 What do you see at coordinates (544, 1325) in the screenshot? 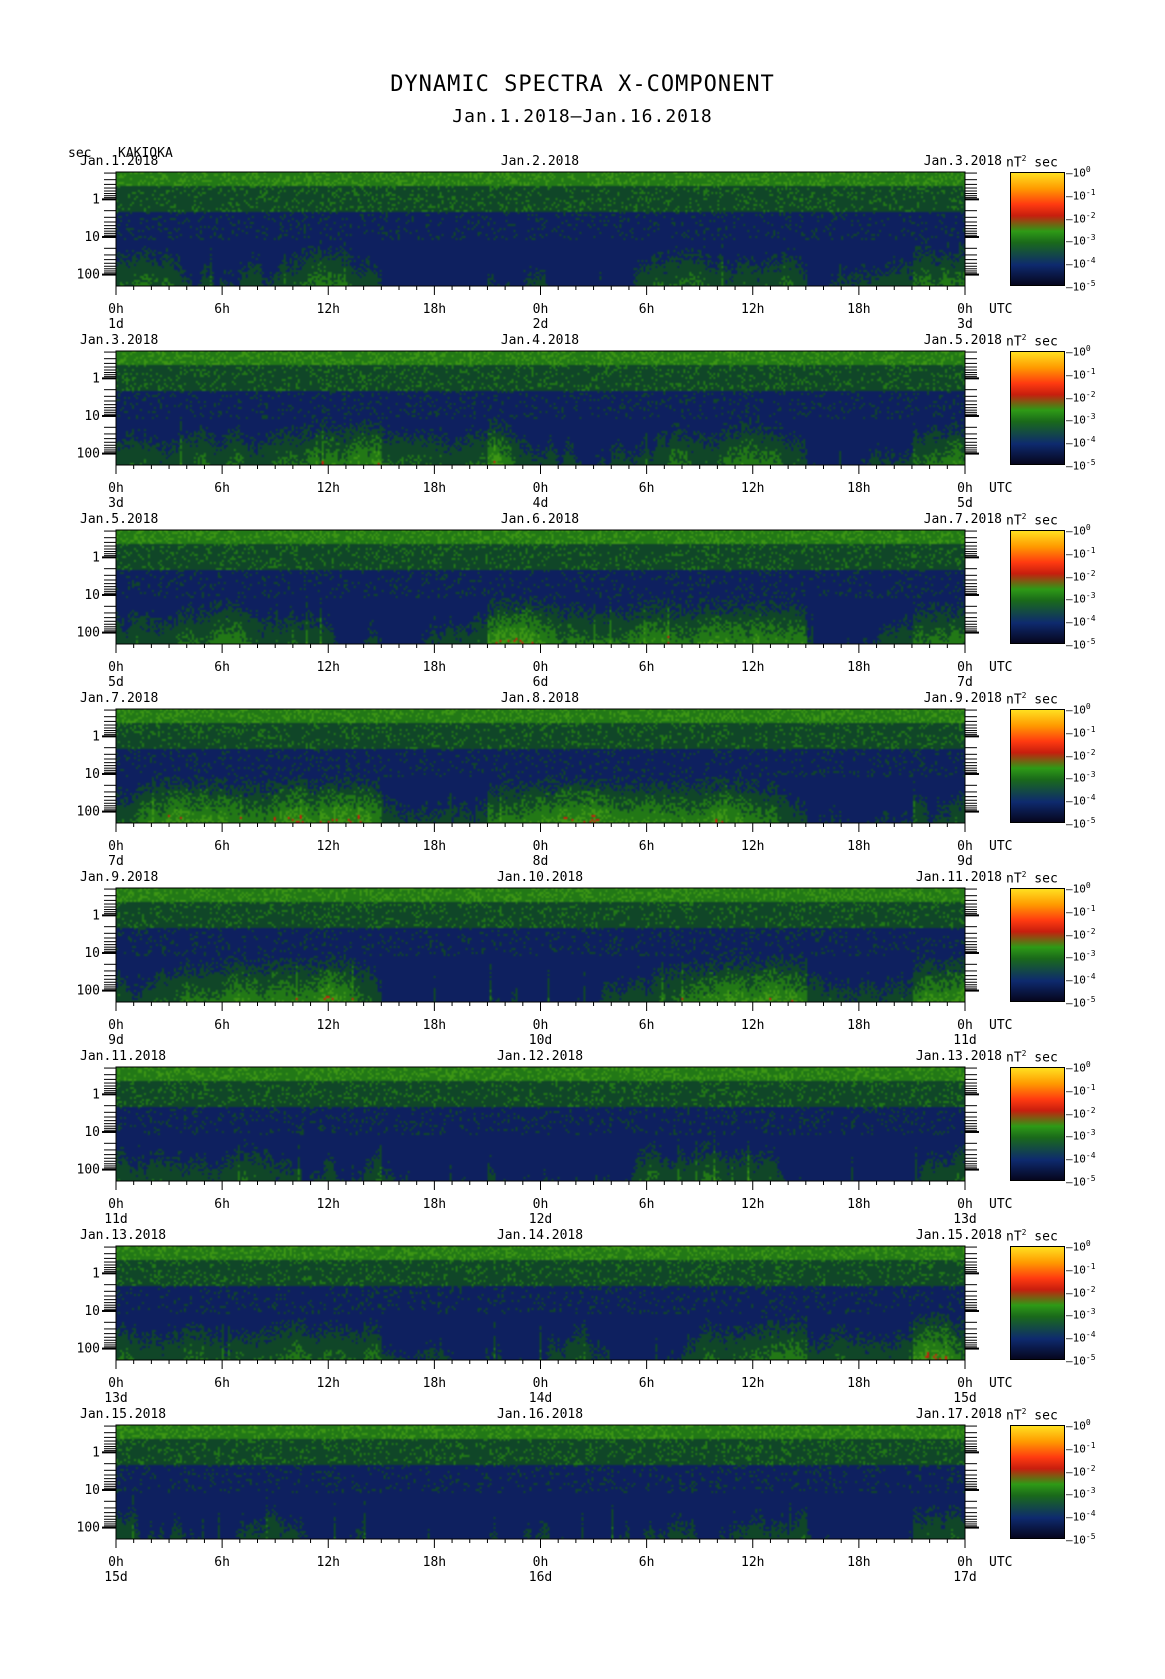
I see `panel-axes: 1 10 100 0h 6h 12h 18h 0h 6h 12h 18h 0h UTC 13d 14d 15d` at bounding box center [544, 1325].